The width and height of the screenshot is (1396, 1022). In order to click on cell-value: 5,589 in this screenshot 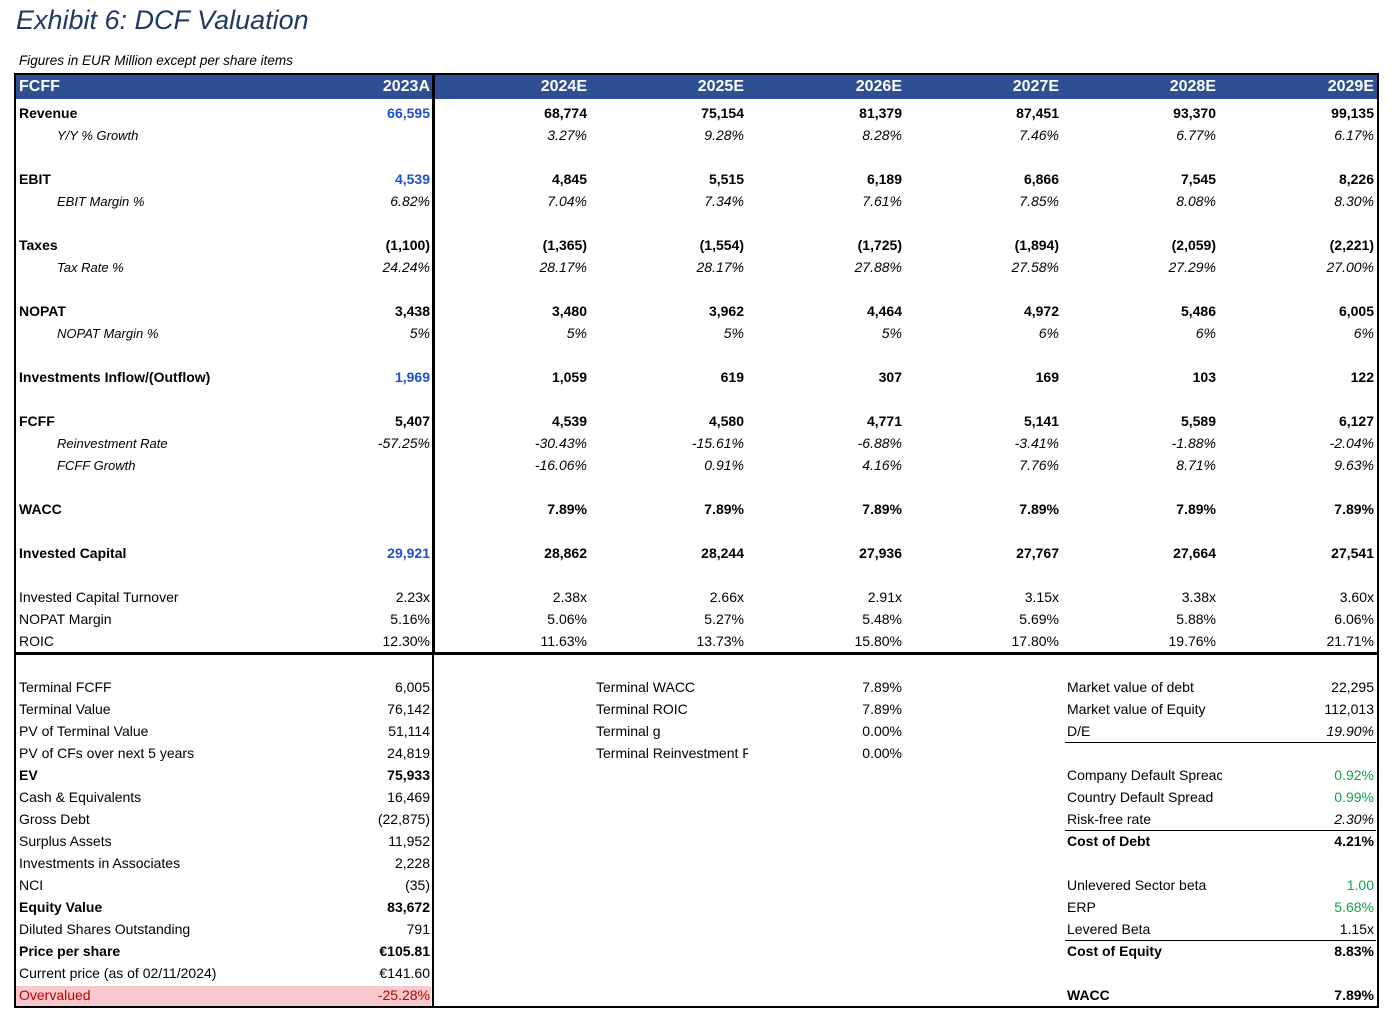, I will do `click(1198, 421)`.